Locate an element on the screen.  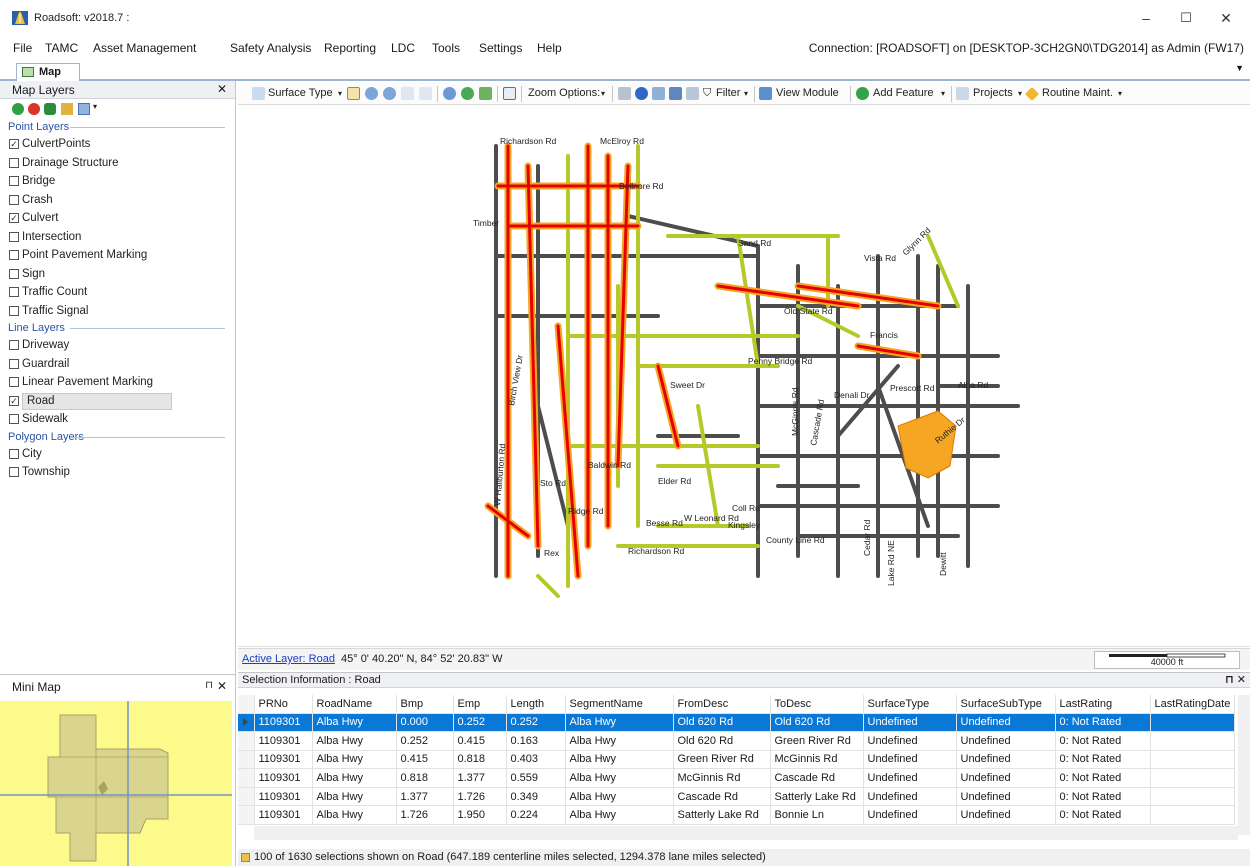
horizontal-scrollbar is located at coordinates (746, 833).